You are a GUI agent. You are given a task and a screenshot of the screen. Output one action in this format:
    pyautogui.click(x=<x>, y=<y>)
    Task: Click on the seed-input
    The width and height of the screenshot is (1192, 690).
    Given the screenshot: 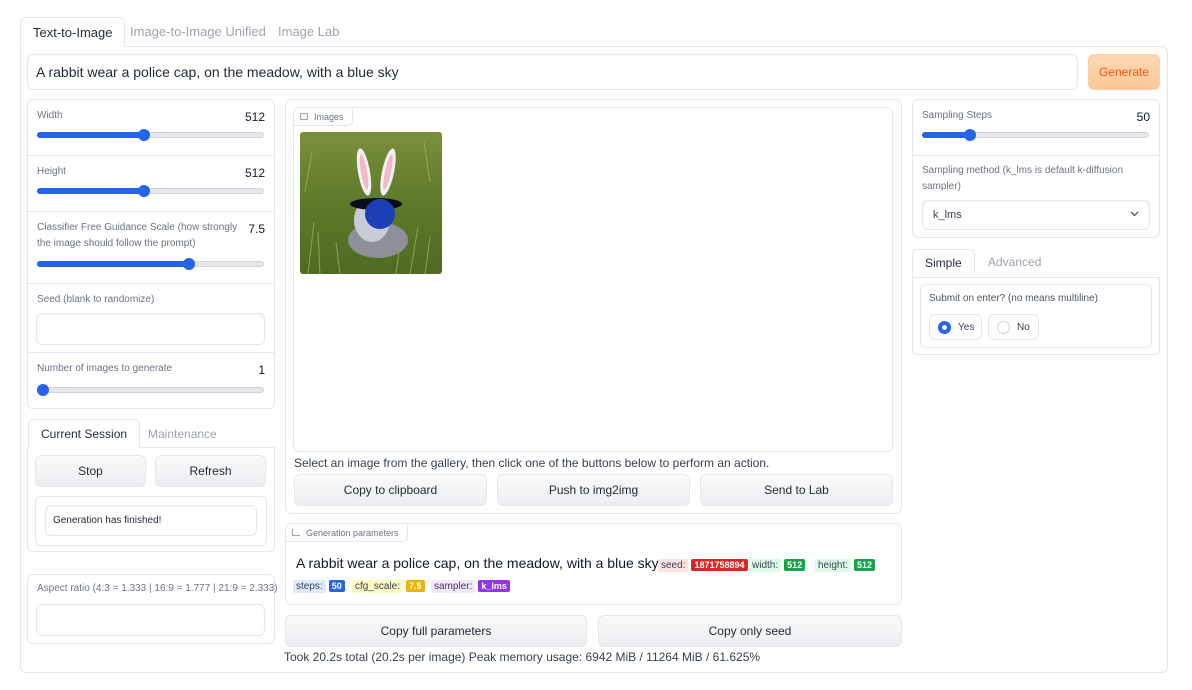 What is the action you would take?
    pyautogui.click(x=150, y=329)
    